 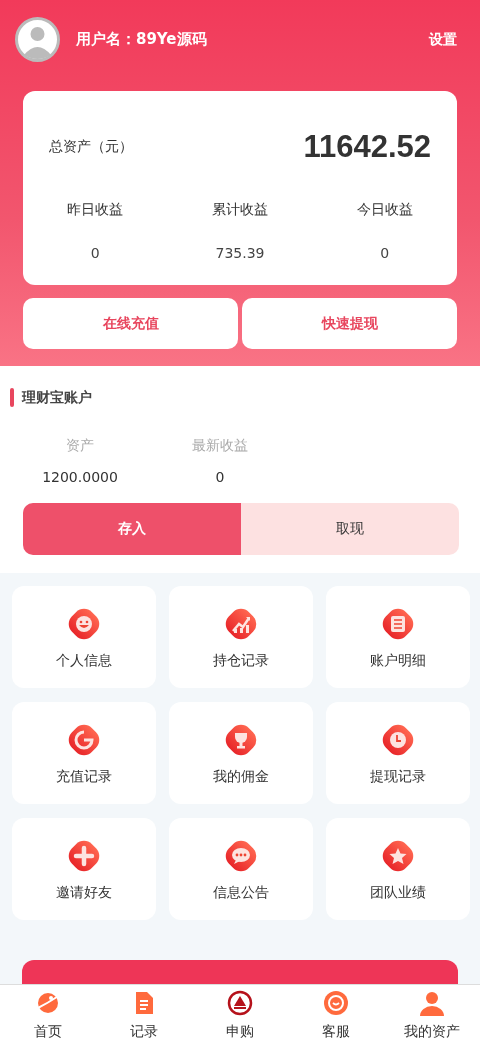 What do you see at coordinates (144, 1016) in the screenshot?
I see `tab-bar-item: 记录` at bounding box center [144, 1016].